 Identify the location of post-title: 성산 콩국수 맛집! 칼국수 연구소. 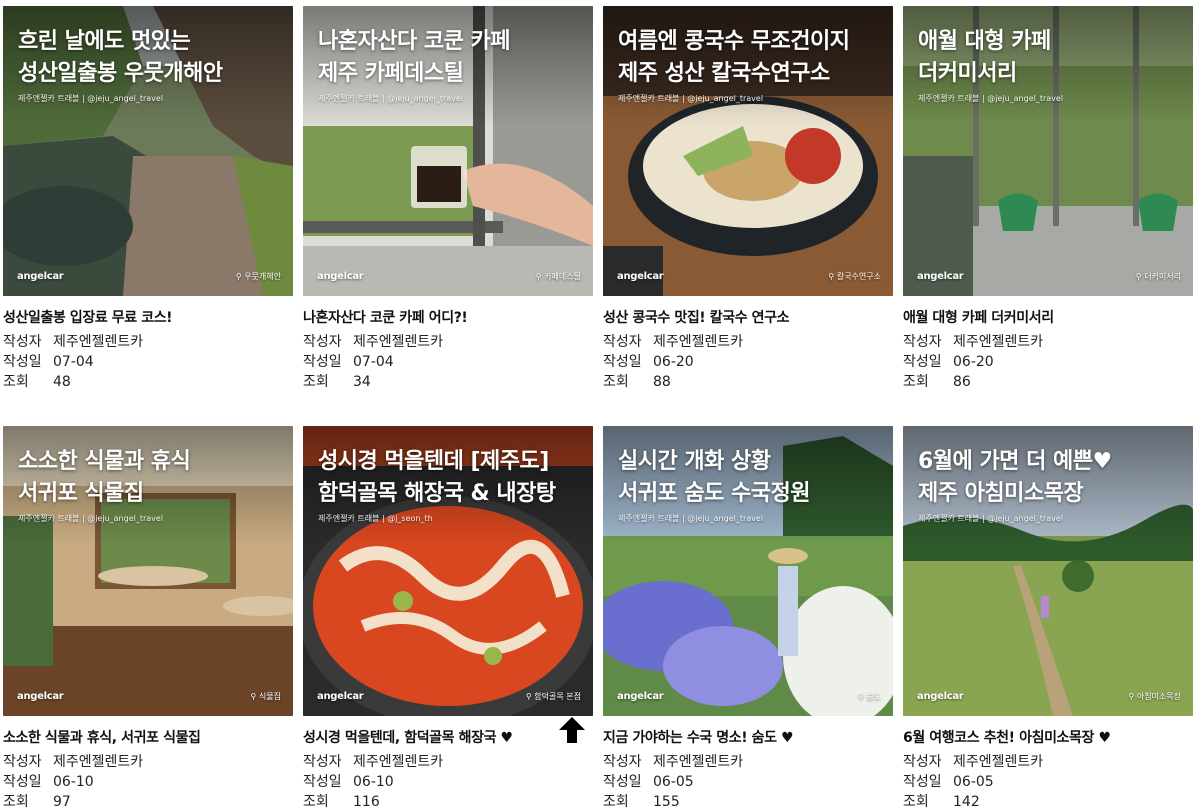
(748, 318).